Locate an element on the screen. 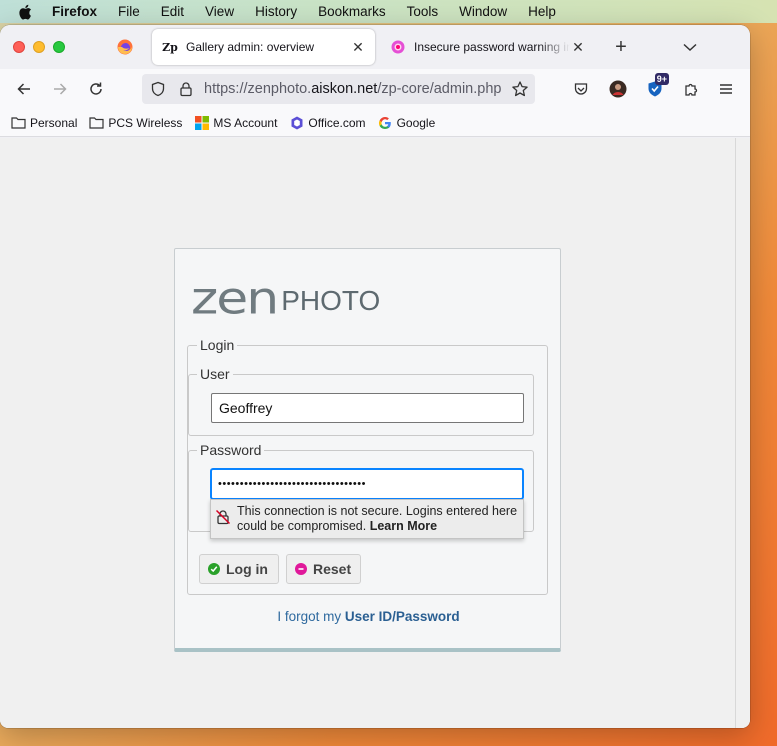  menu-edit: Edit is located at coordinates (172, 11).